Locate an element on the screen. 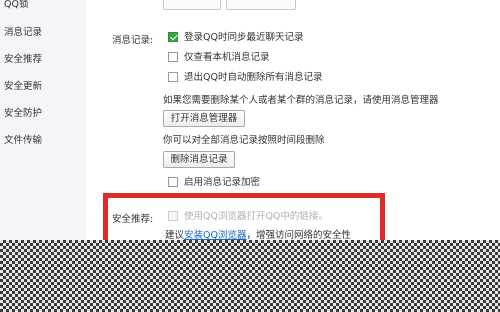  use-qq-browser-label: 使用QQ浏览器打开QQ中的链接。 is located at coordinates (256, 216).